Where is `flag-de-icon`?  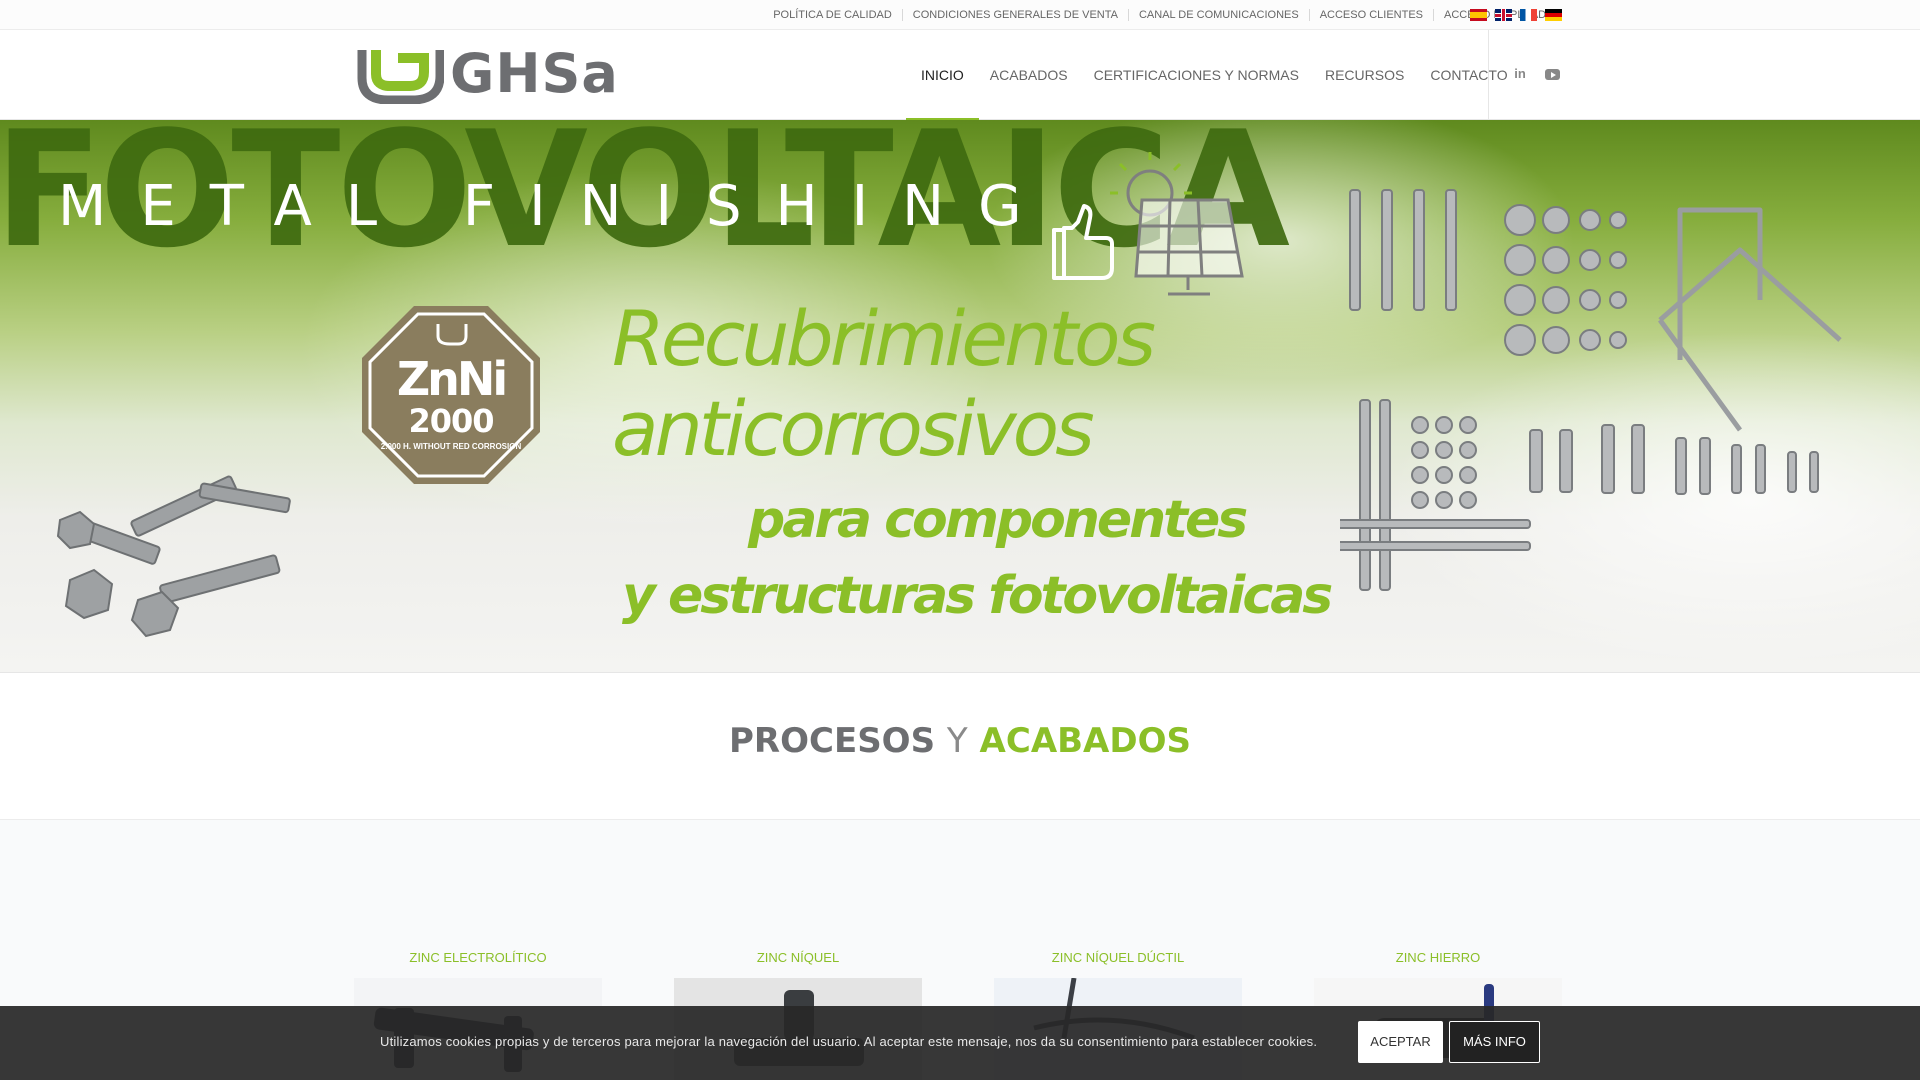 flag-de-icon is located at coordinates (1553, 15).